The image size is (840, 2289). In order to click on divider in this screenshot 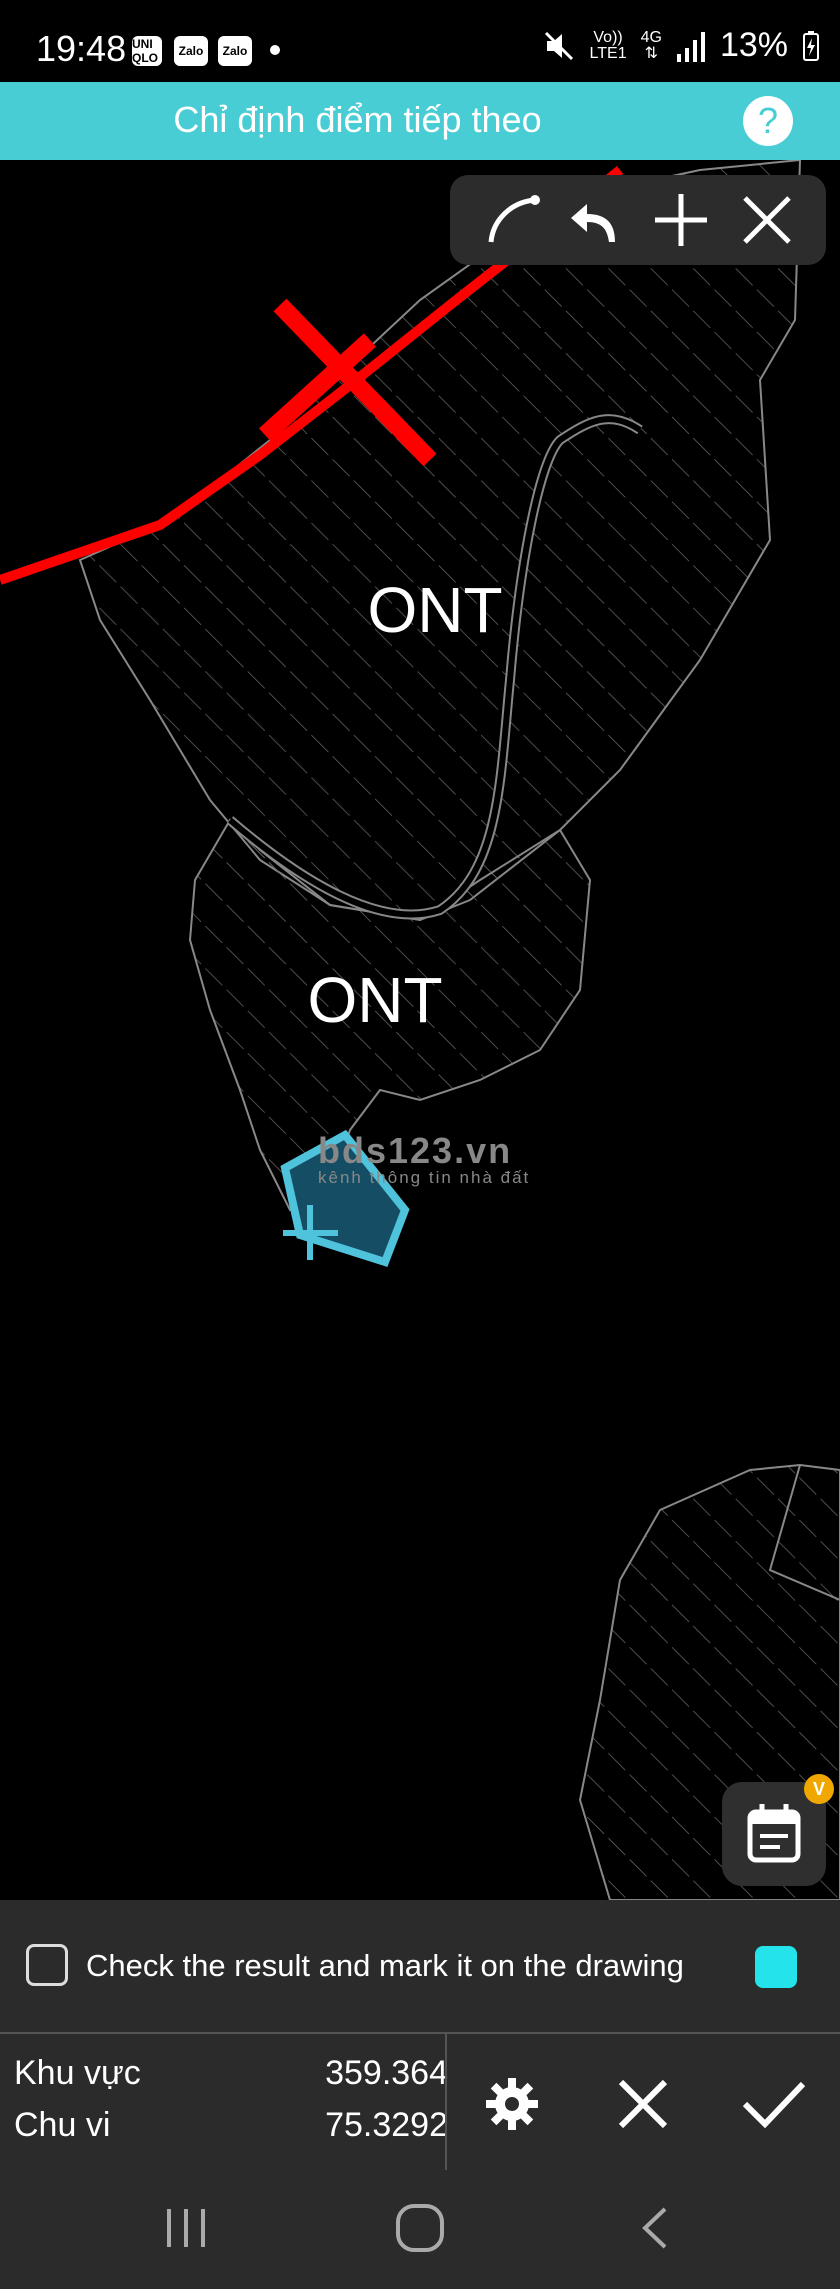, I will do `click(446, 2102)`.